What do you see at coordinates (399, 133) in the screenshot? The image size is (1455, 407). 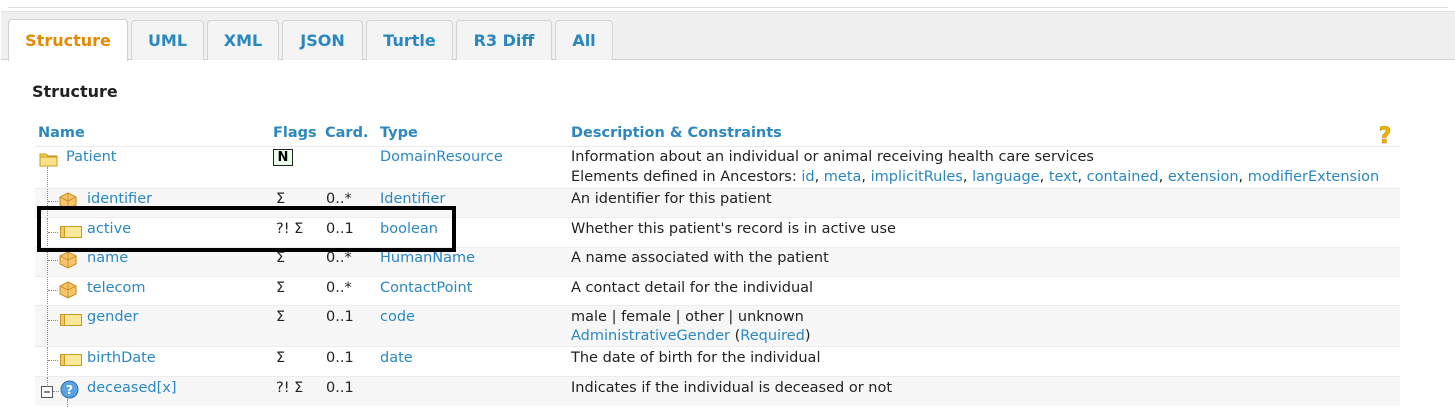 I see `column-header-type: Type` at bounding box center [399, 133].